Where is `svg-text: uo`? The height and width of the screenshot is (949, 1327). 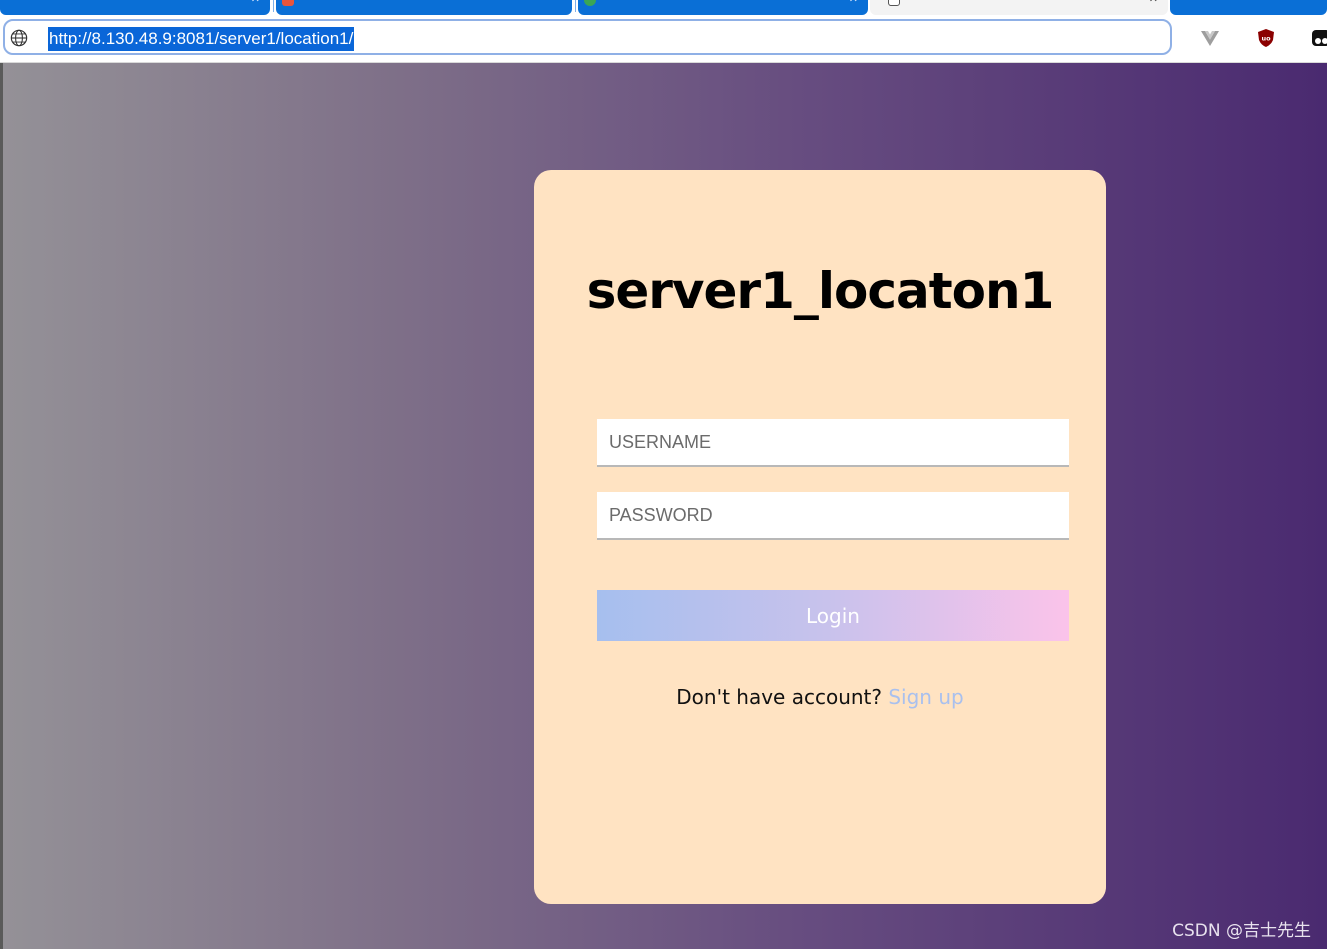
svg-text: uo is located at coordinates (1266, 39).